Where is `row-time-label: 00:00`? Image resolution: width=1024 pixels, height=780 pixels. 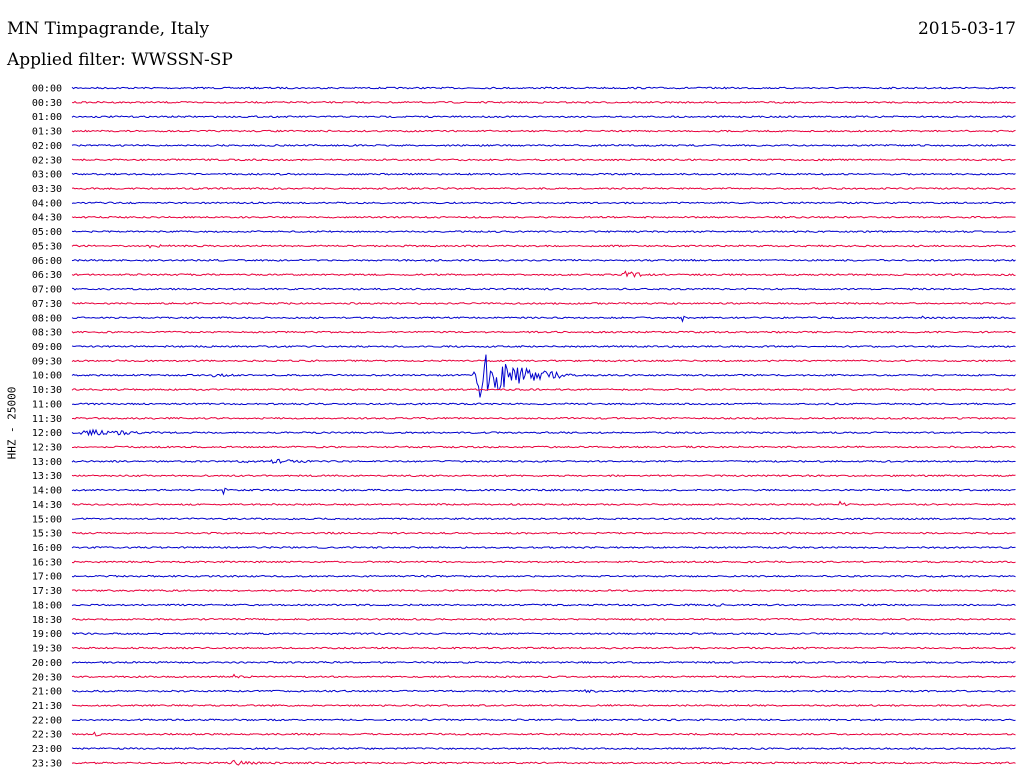
row-time-label: 00:00 is located at coordinates (47, 89).